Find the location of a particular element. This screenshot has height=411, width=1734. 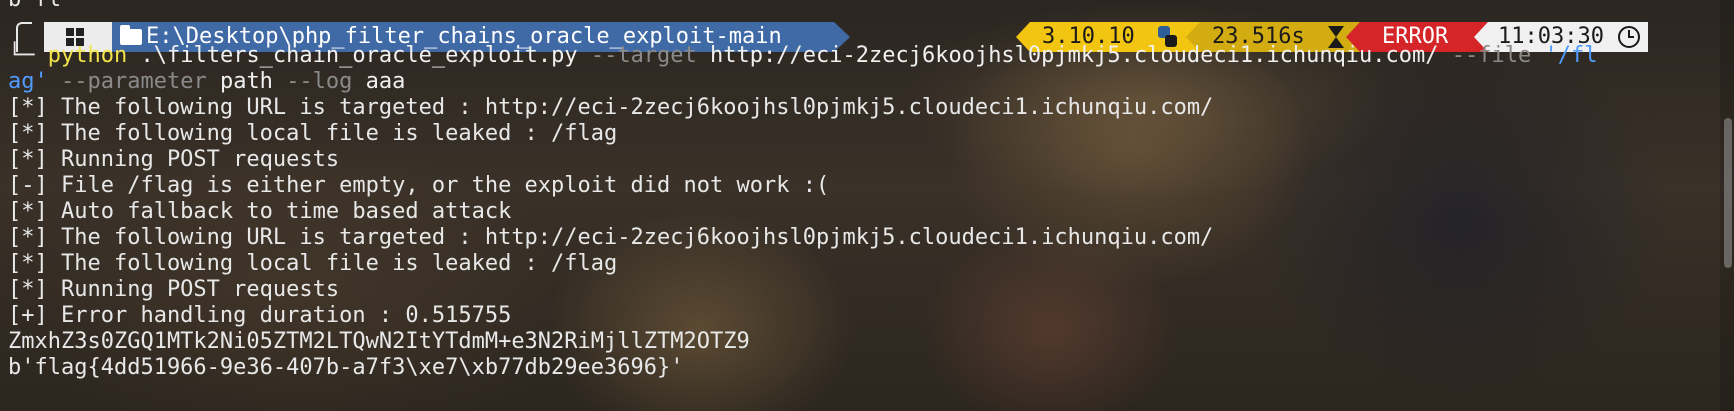

clock-icon is located at coordinates (1629, 37).